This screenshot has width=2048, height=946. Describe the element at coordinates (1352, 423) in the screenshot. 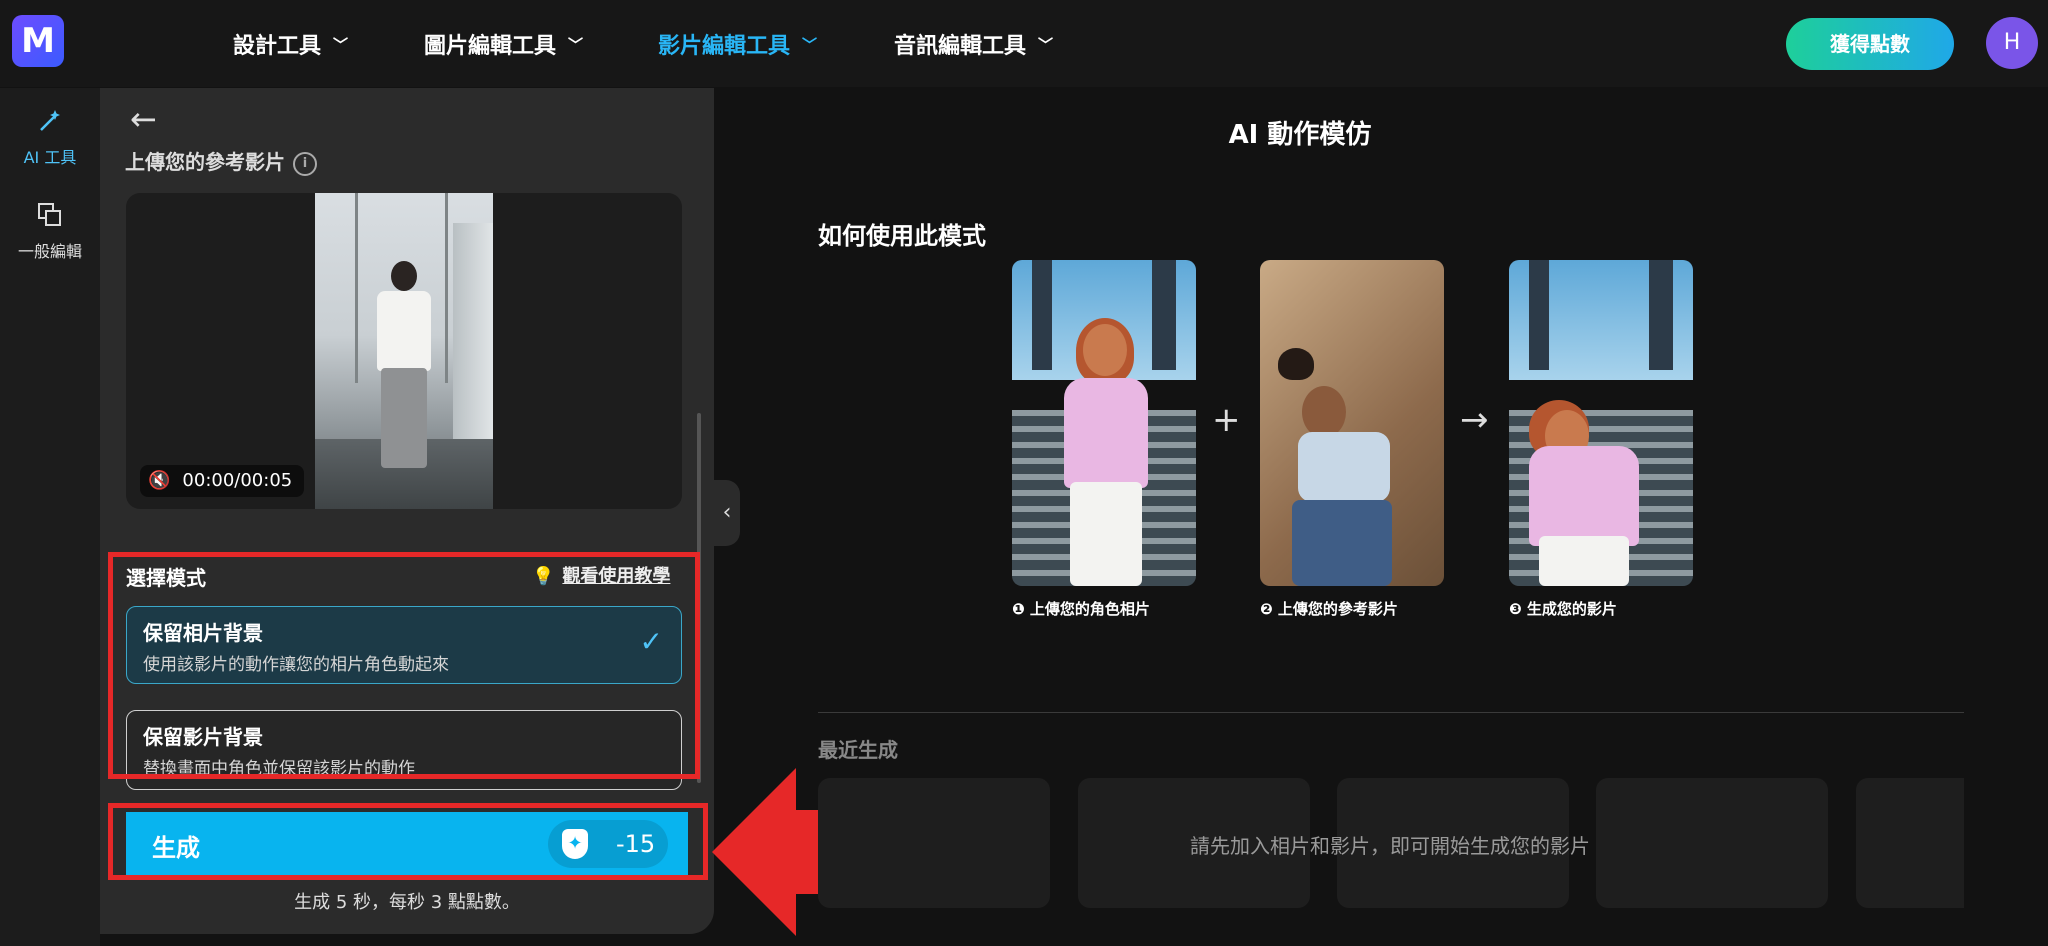

I see `step-image-reference-video` at that location.